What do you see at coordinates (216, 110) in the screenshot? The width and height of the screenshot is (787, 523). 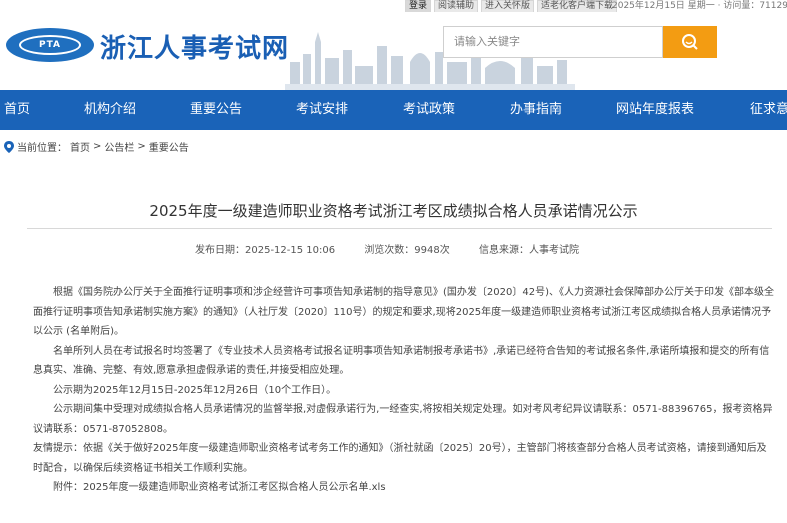 I see `nav-item-announcements: 重要公告` at bounding box center [216, 110].